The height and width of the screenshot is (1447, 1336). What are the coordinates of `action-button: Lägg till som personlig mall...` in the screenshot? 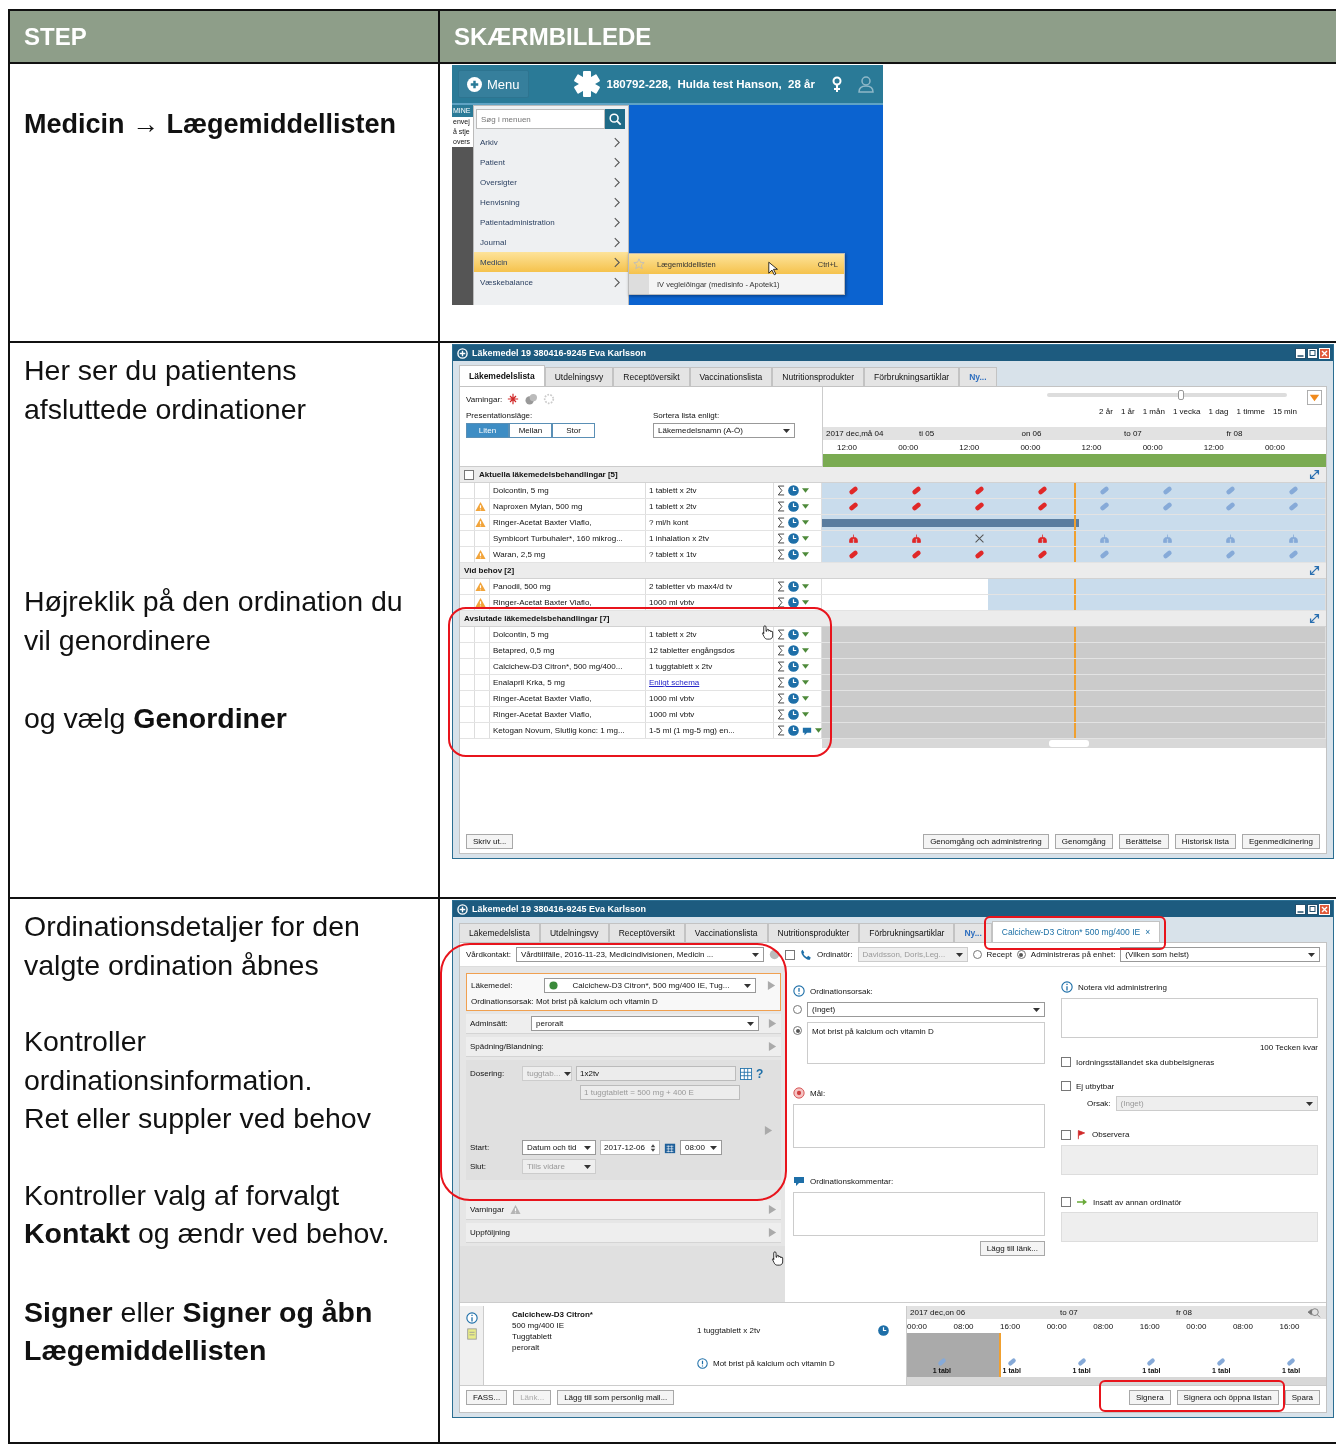 It's located at (616, 1397).